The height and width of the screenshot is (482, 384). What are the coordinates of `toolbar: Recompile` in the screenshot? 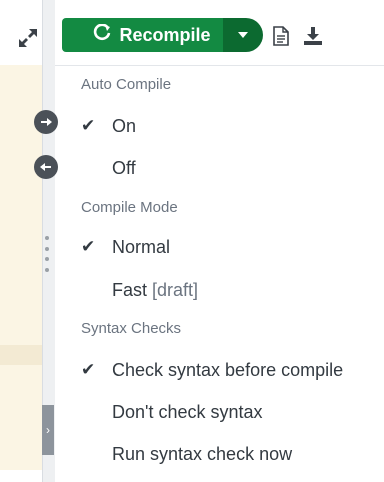 It's located at (192, 33).